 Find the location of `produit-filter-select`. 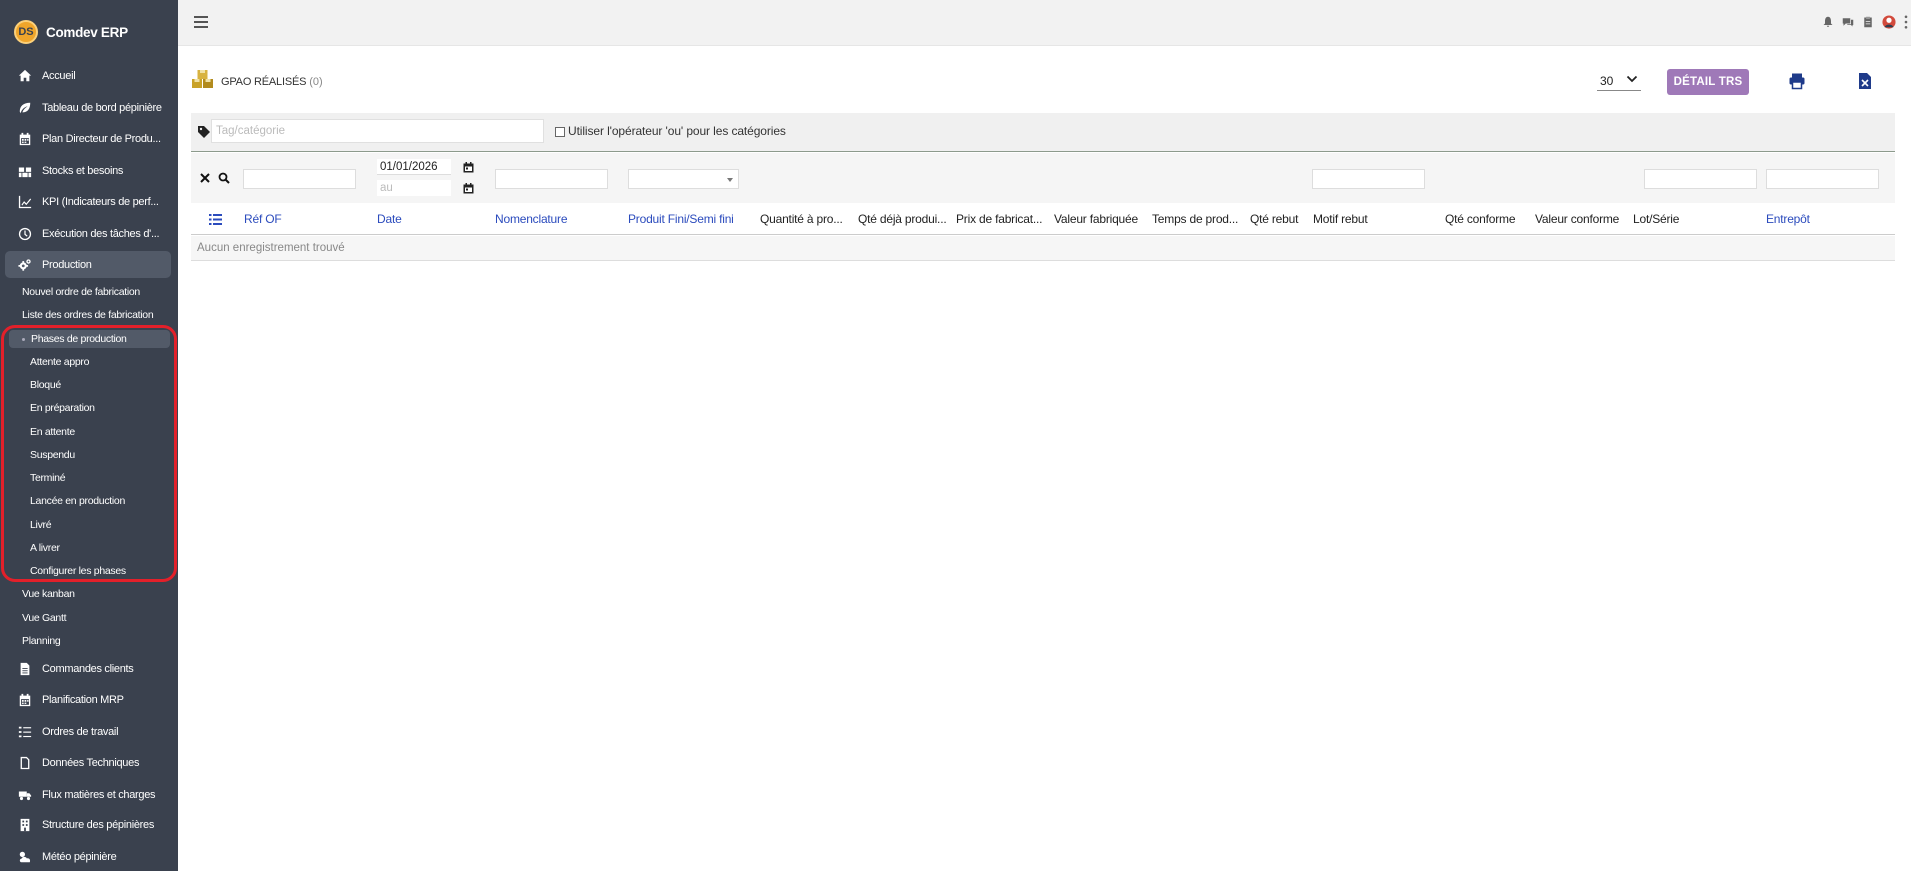

produit-filter-select is located at coordinates (683, 179).